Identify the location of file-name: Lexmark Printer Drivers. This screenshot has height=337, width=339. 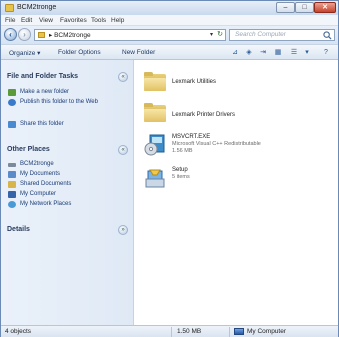
(204, 115).